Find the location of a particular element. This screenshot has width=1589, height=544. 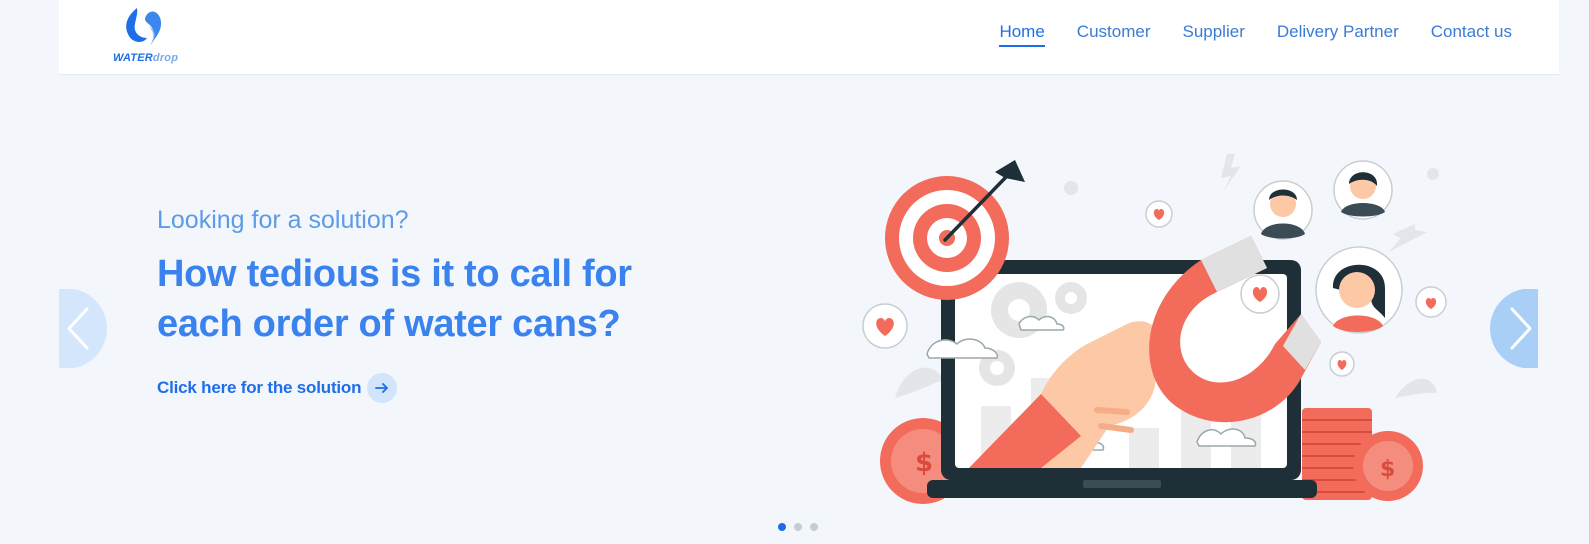

brand-logo: WATERdrop is located at coordinates (148, 36).